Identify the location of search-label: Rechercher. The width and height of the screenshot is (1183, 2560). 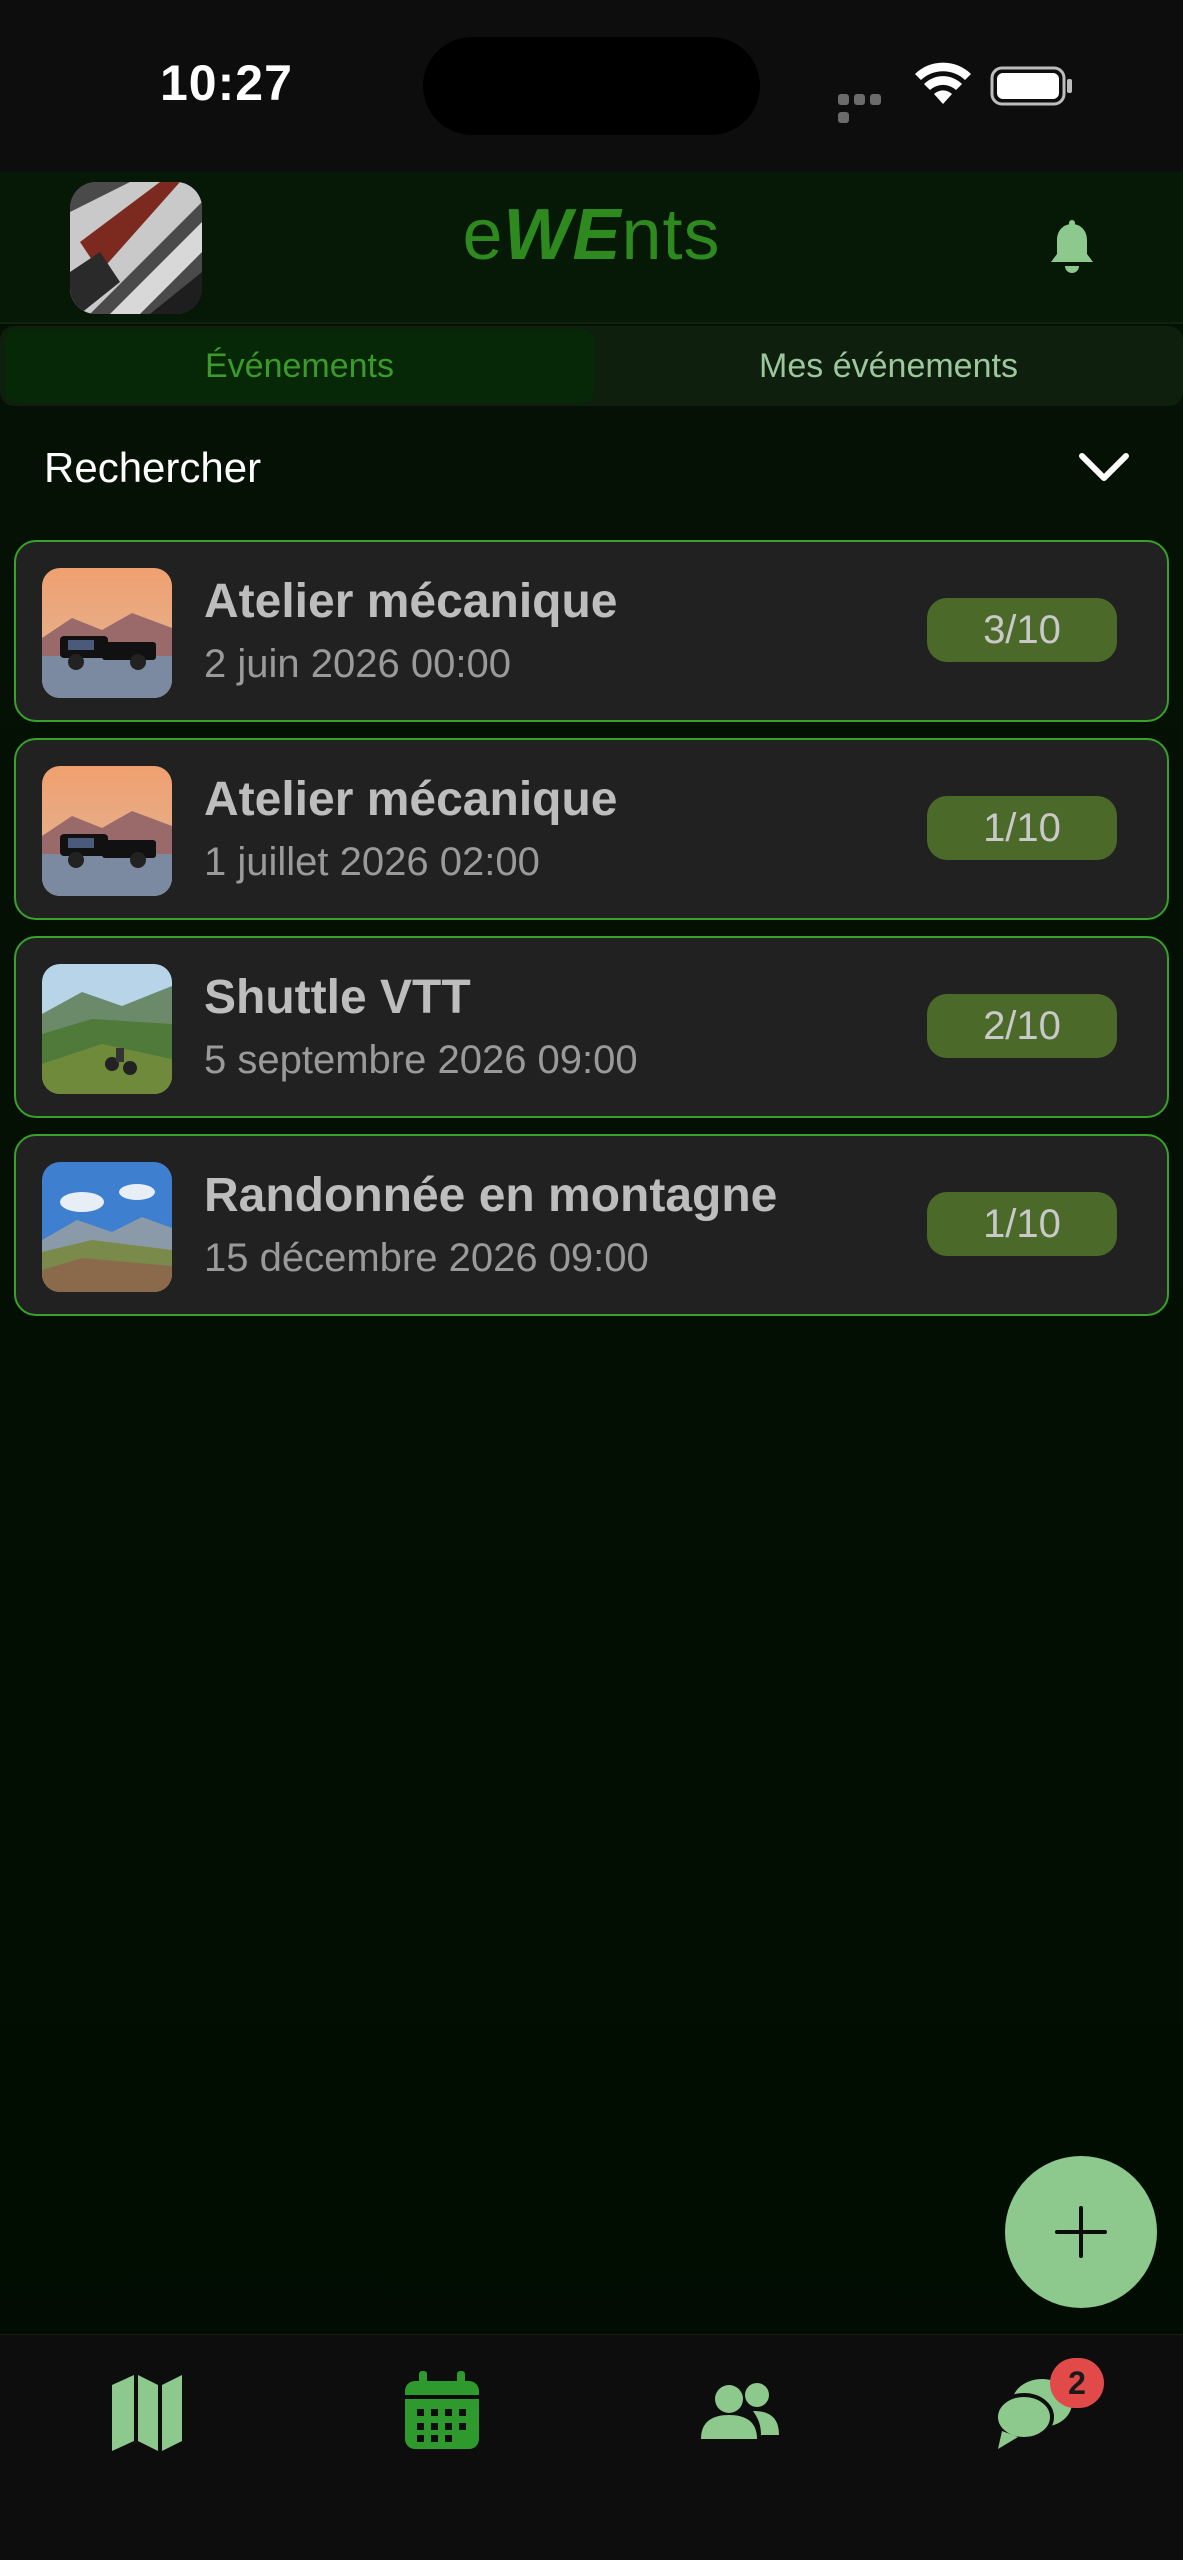
(153, 467).